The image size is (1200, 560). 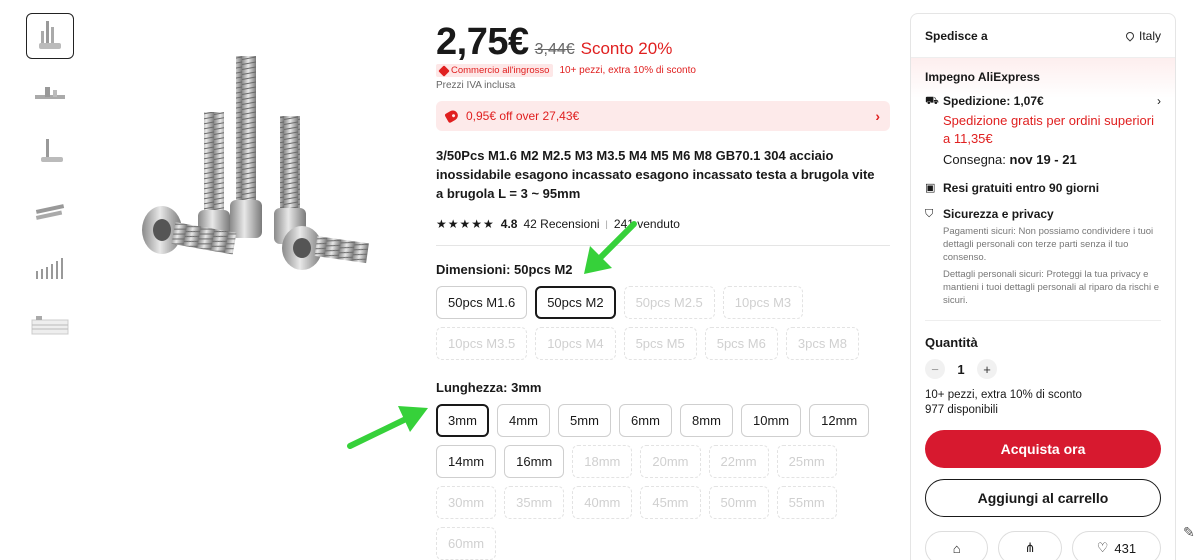 I want to click on quantity-stepper: − 1 +, so click(x=1043, y=369).